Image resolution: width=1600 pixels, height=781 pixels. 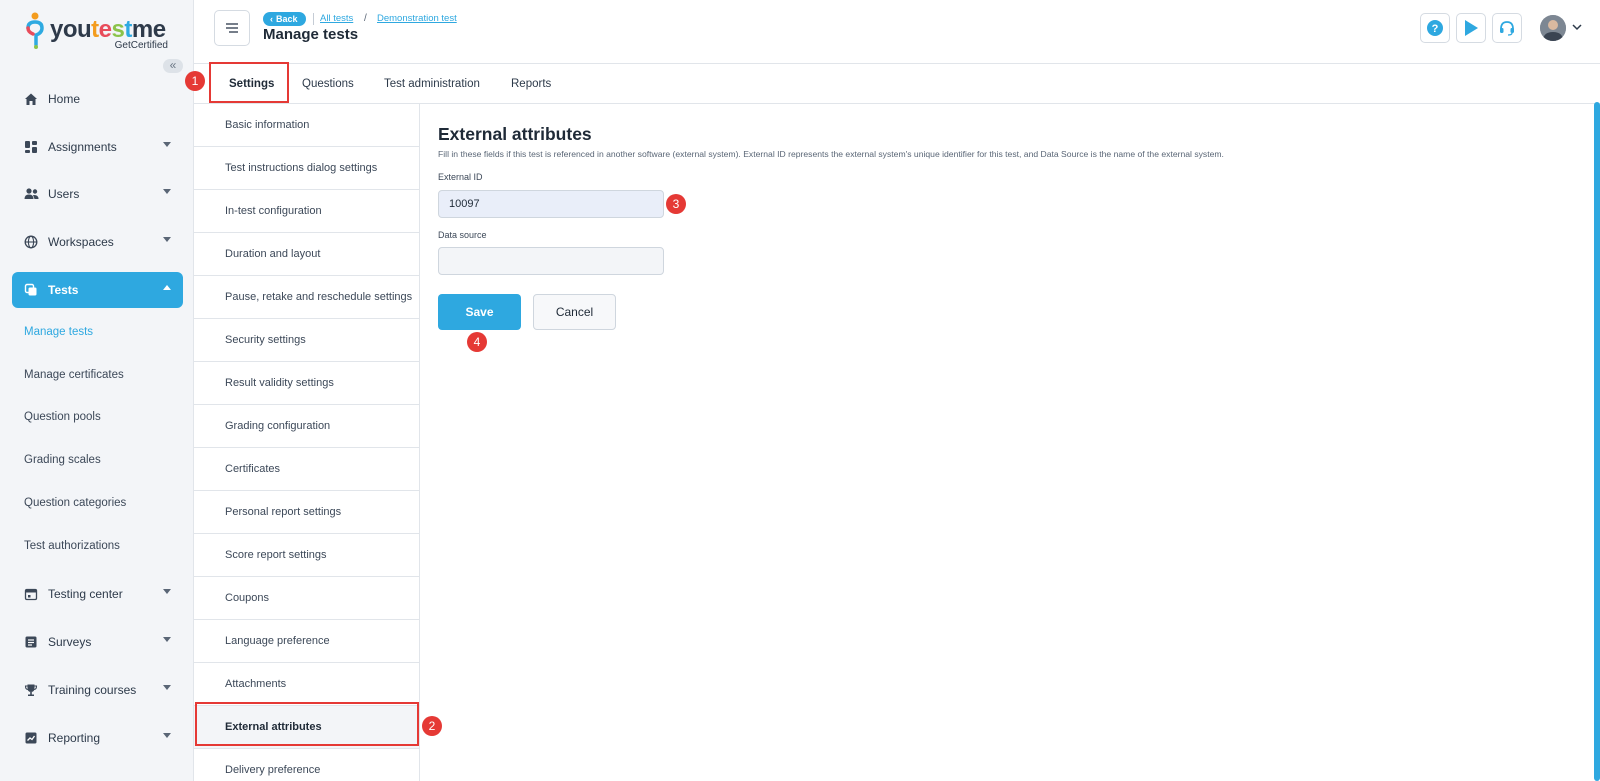 What do you see at coordinates (306, 641) in the screenshot?
I see `settings-item-language-preference: Language preference` at bounding box center [306, 641].